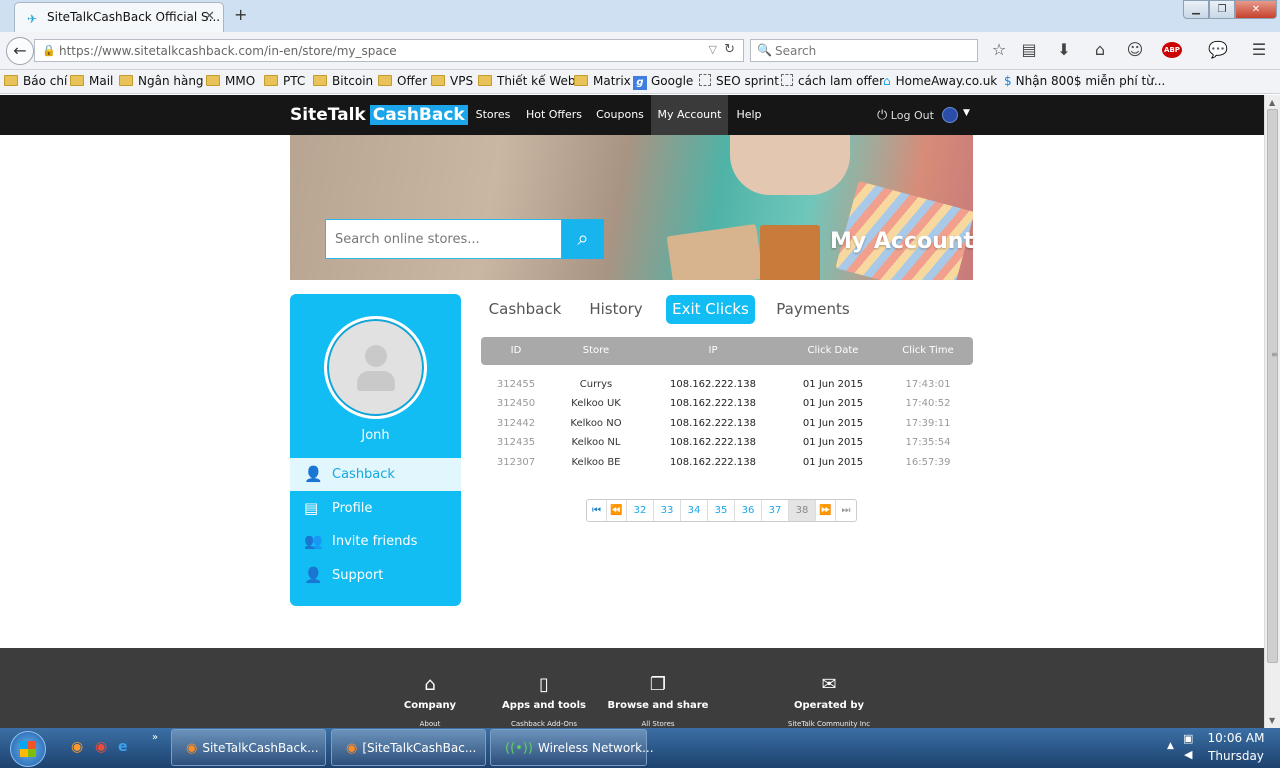 The width and height of the screenshot is (1280, 768). What do you see at coordinates (1135, 49) in the screenshot?
I see `smiley-icon: ☺` at bounding box center [1135, 49].